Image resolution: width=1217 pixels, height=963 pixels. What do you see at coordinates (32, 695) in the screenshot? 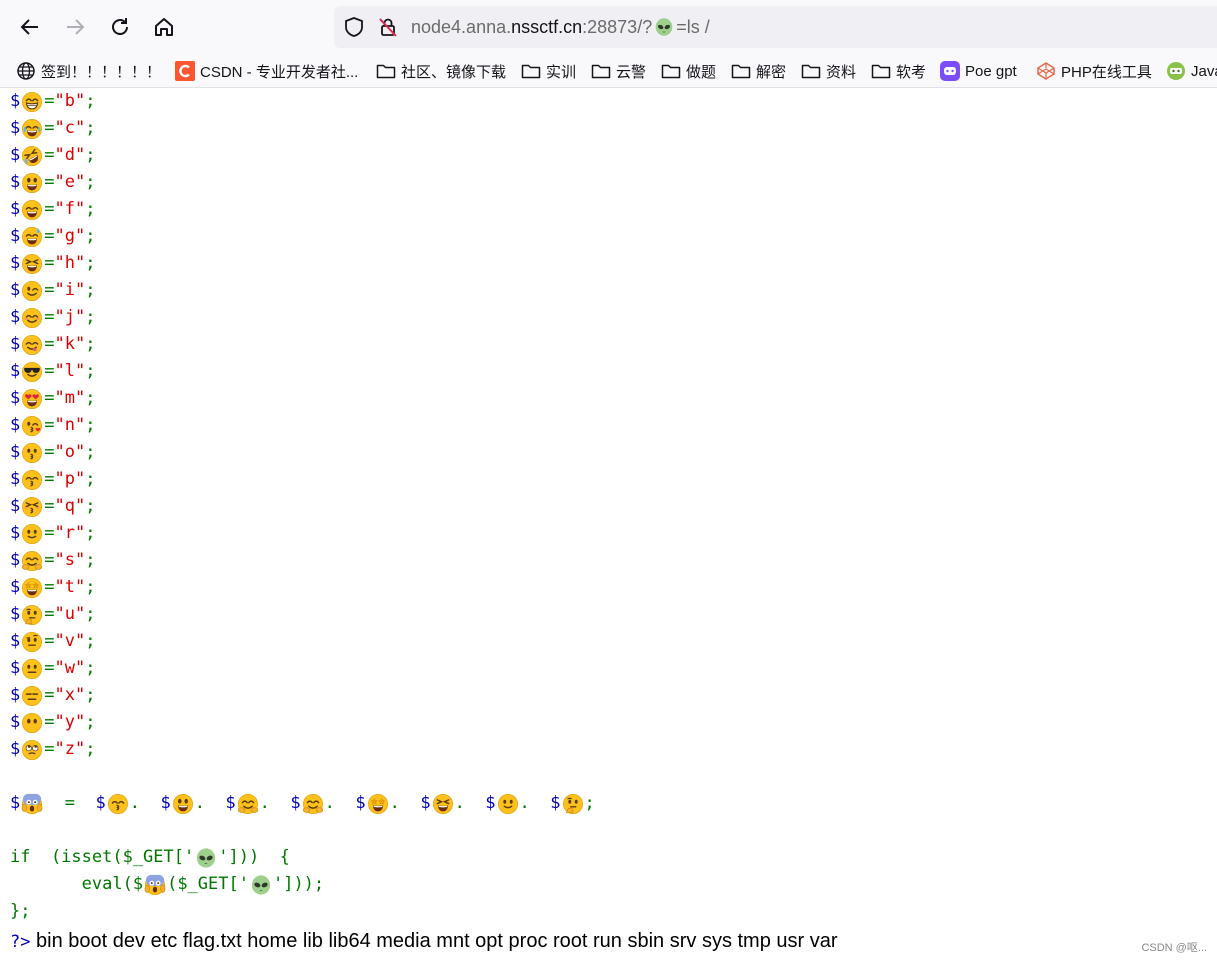
I see `expressionless-emoji` at bounding box center [32, 695].